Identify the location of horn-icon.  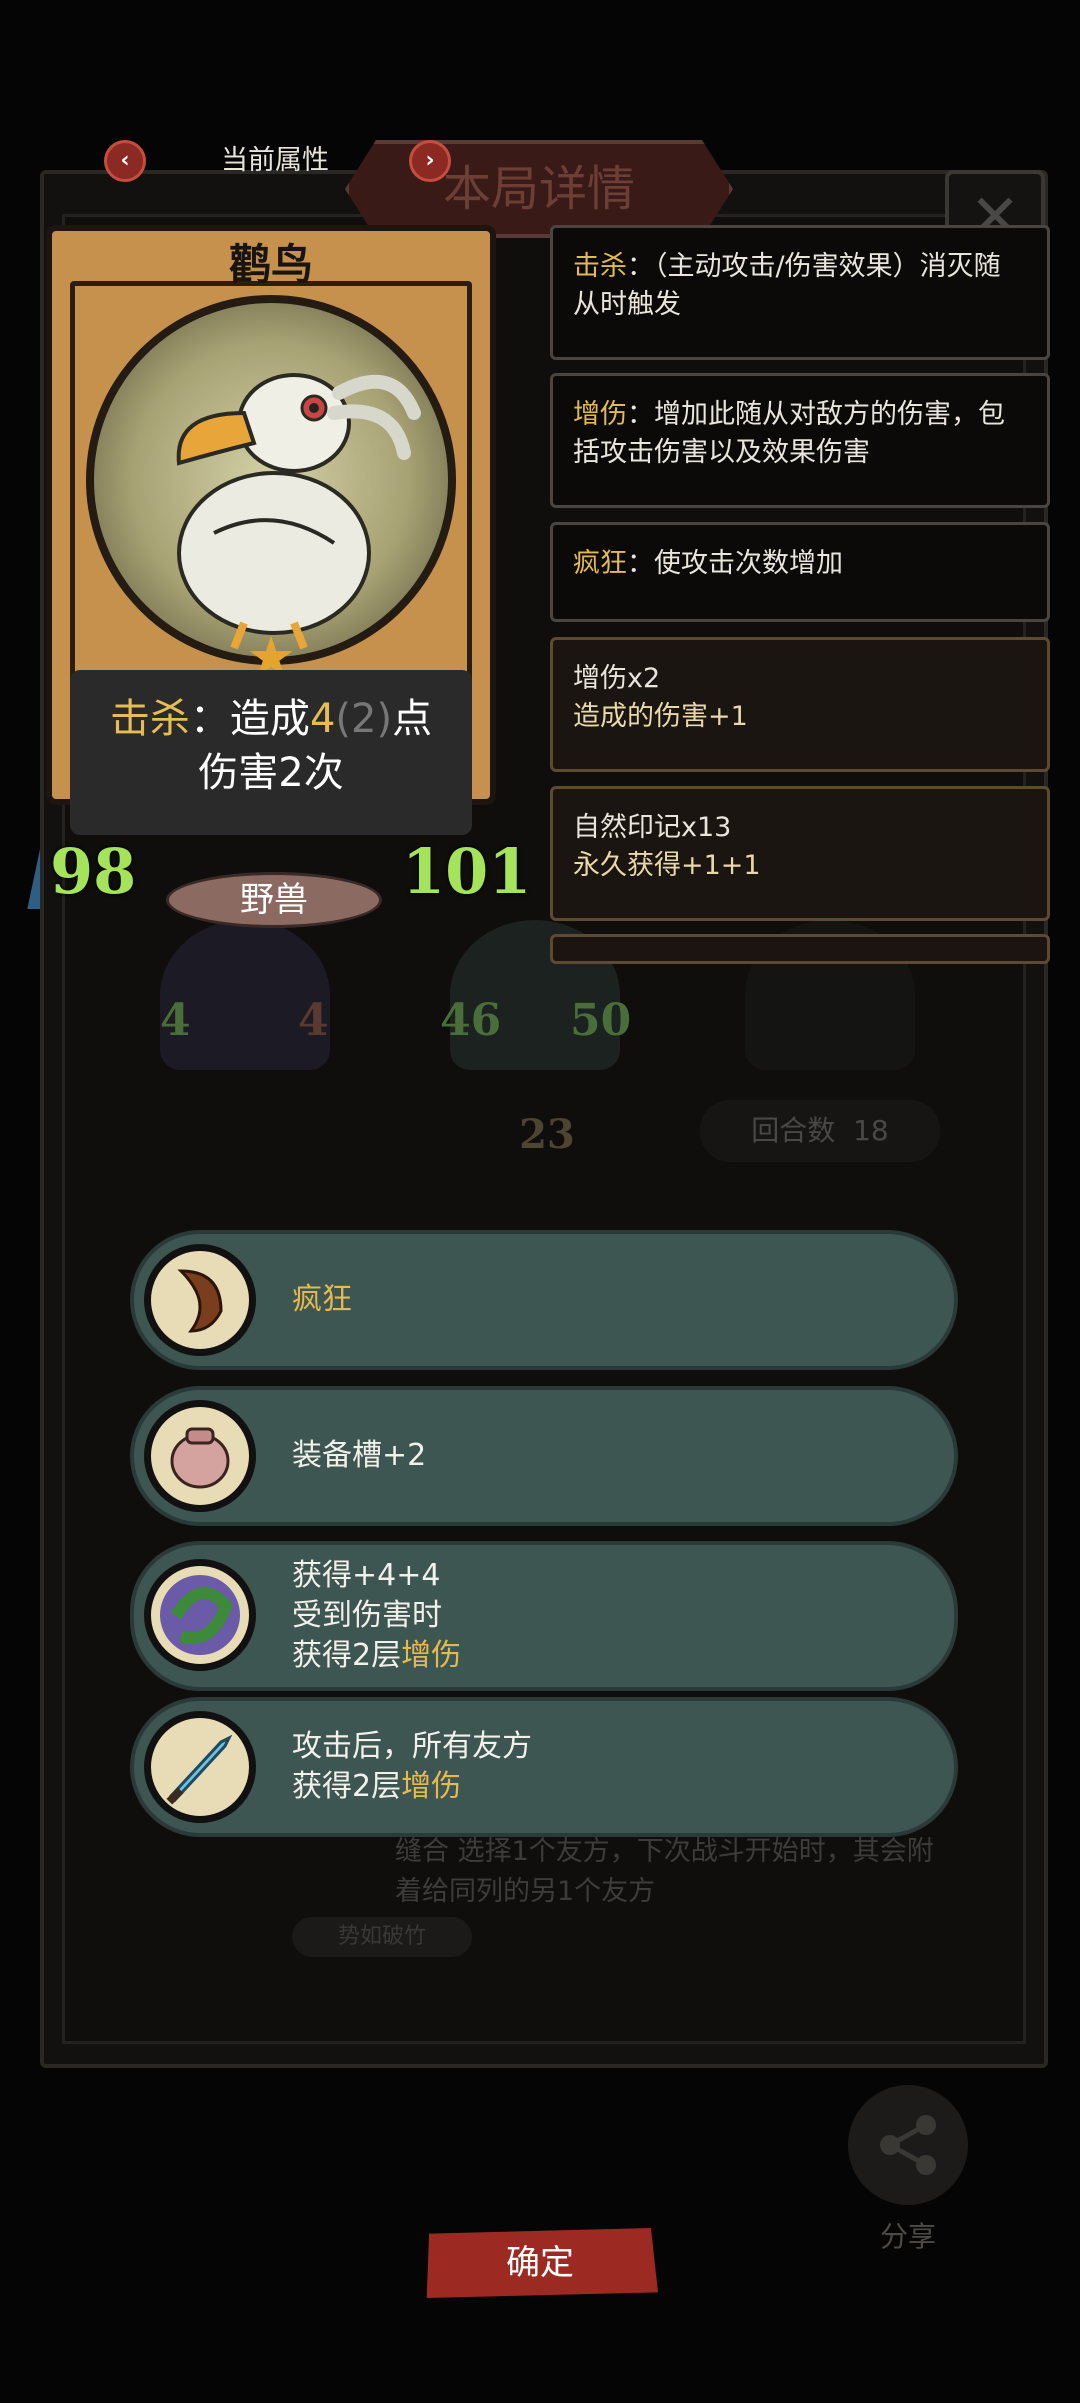
(200, 1300).